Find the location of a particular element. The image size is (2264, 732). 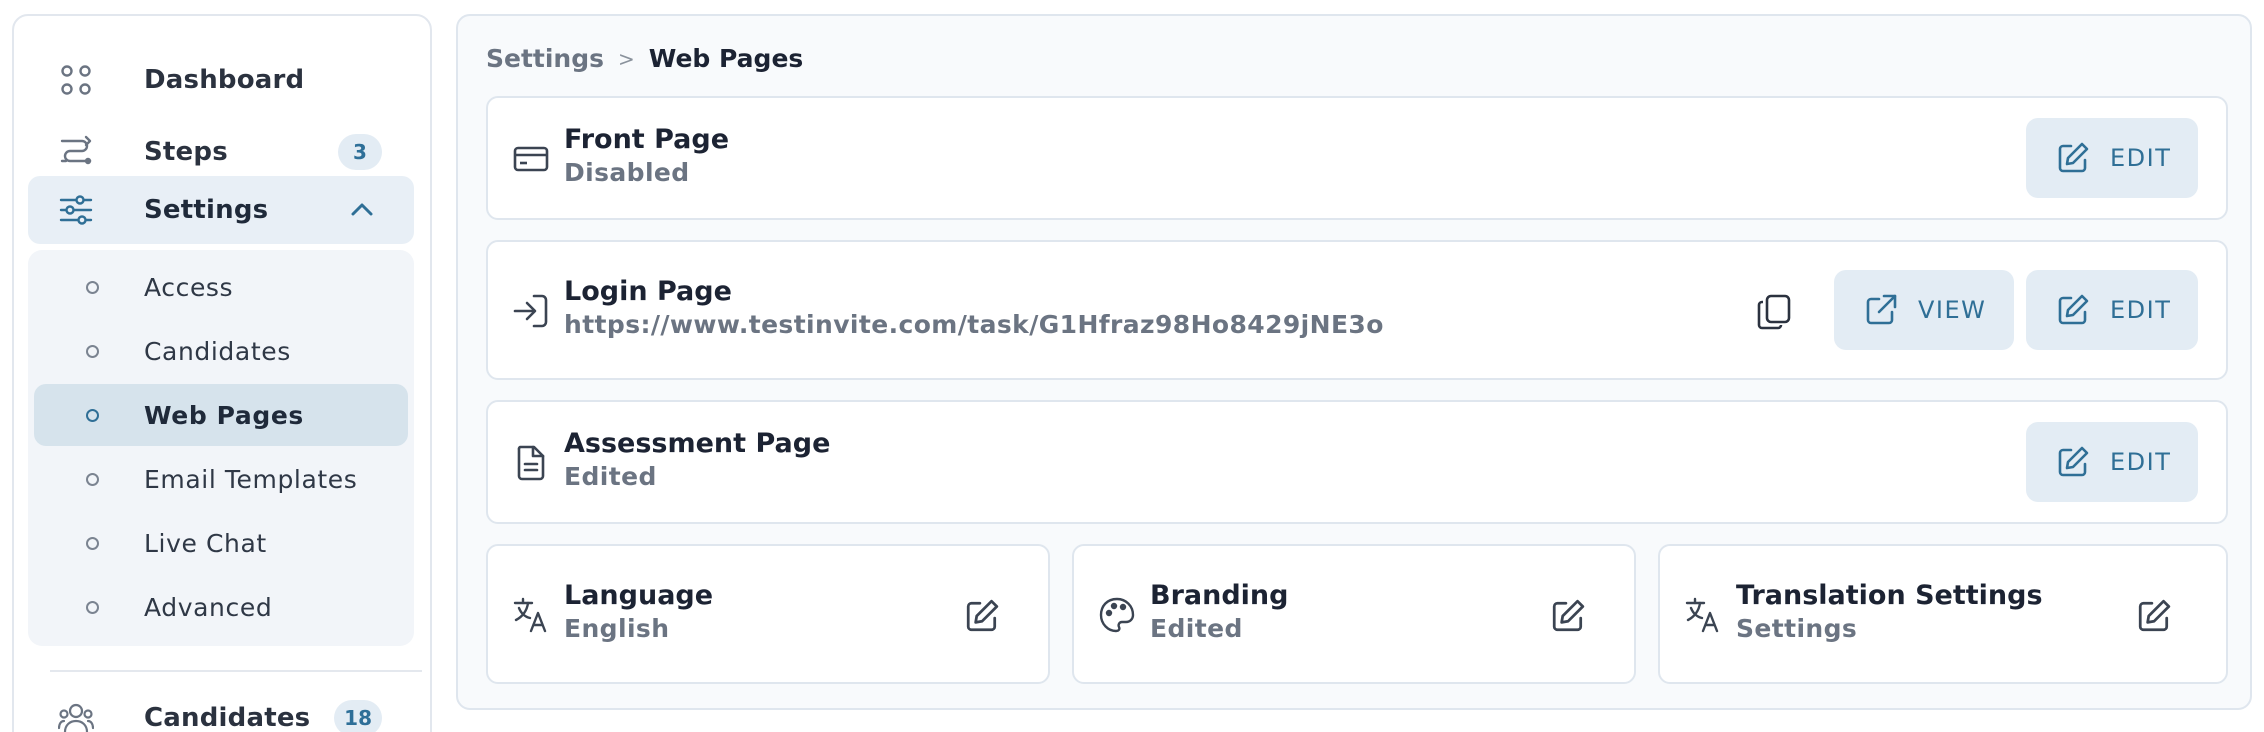

sidebar-item-settings: Settings is located at coordinates (221, 210).